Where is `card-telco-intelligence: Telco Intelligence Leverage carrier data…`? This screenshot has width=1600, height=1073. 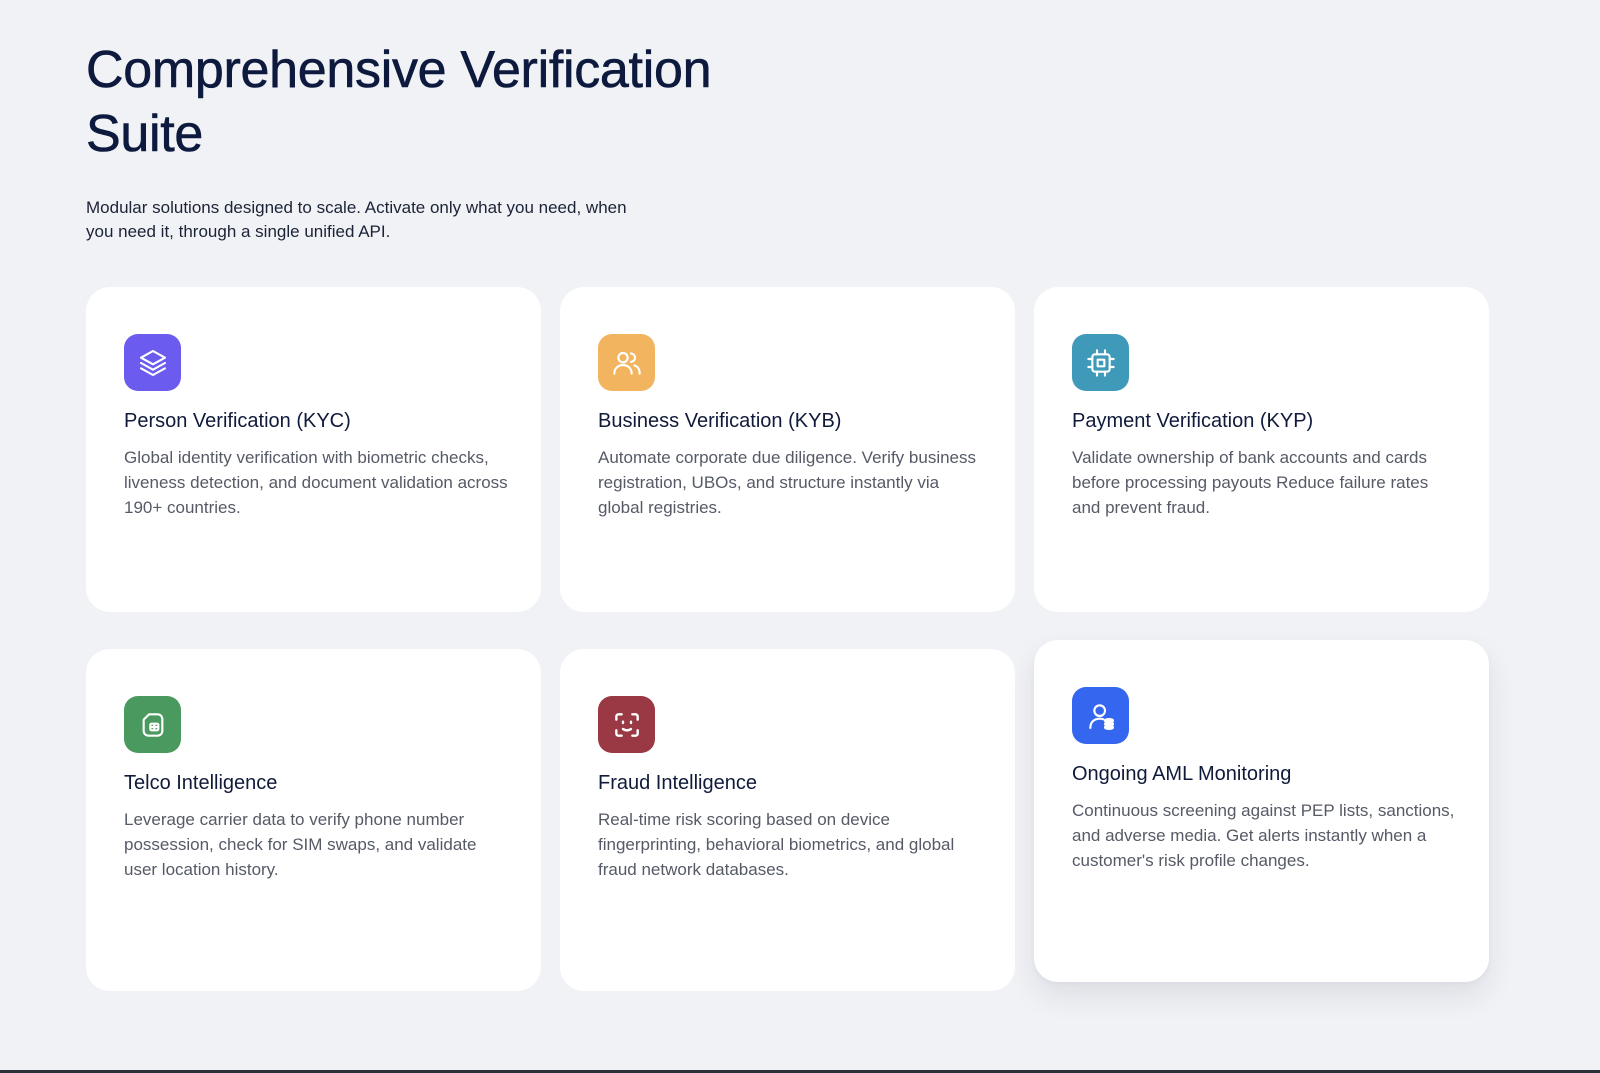 card-telco-intelligence: Telco Intelligence Leverage carrier data… is located at coordinates (313, 820).